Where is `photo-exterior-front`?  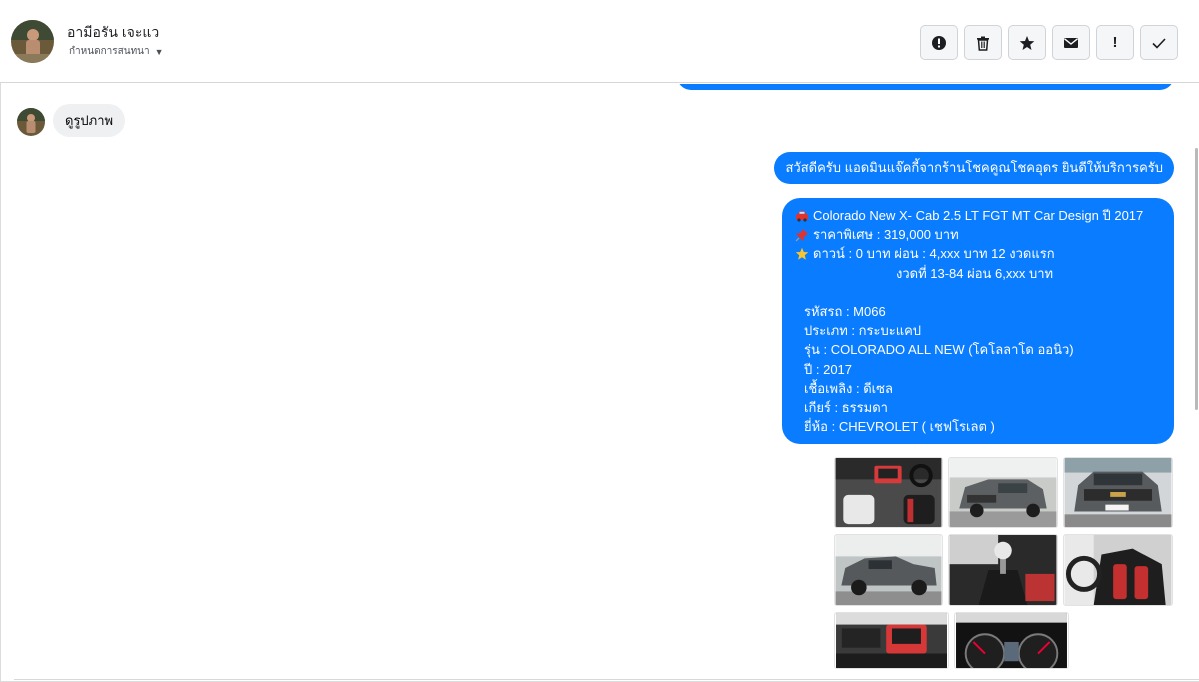
photo-exterior-front is located at coordinates (1118, 492).